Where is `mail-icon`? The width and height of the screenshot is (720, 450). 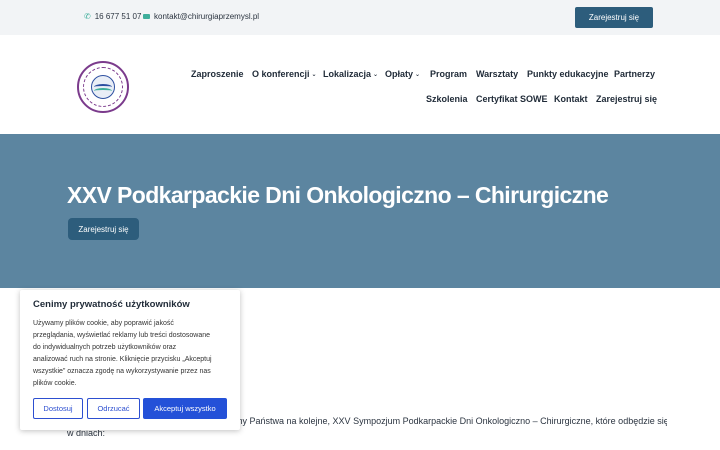
mail-icon is located at coordinates (146, 16).